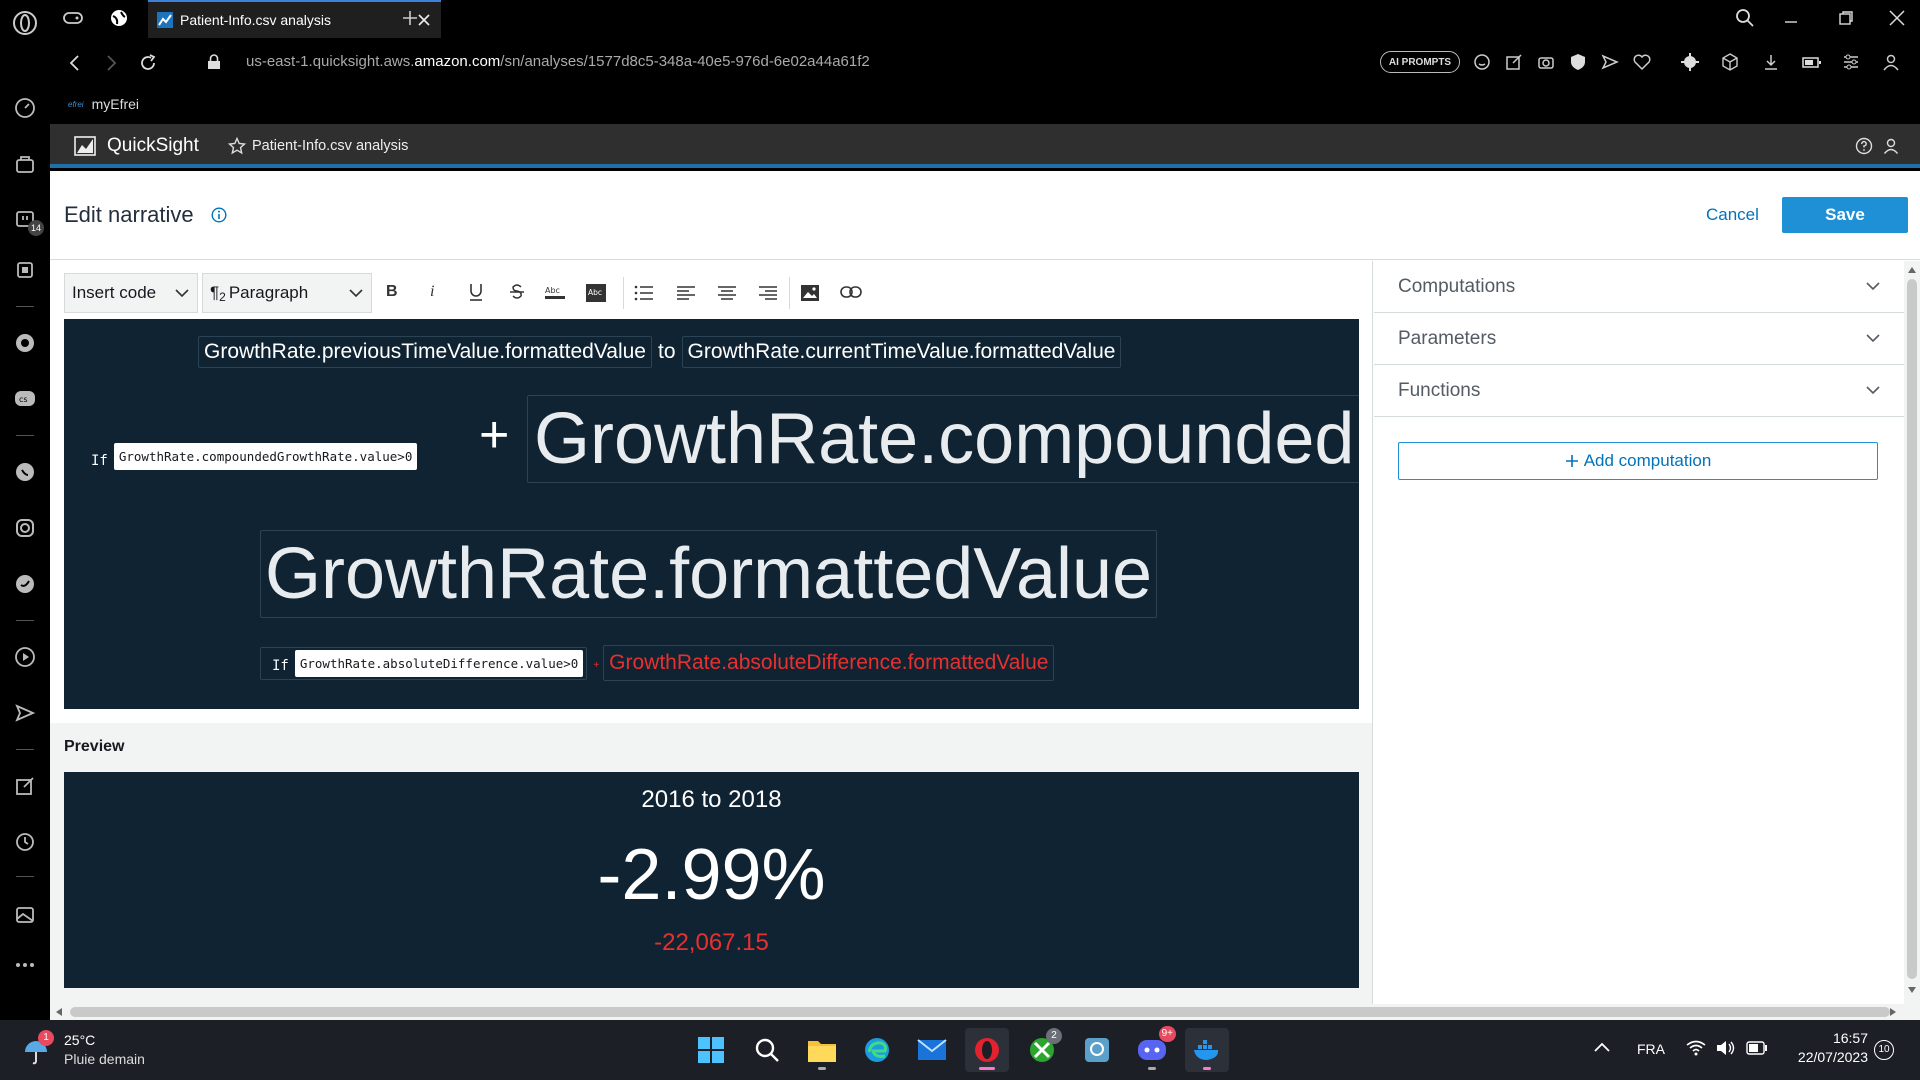  What do you see at coordinates (767, 1050) in the screenshot?
I see `taskbar-search-icon` at bounding box center [767, 1050].